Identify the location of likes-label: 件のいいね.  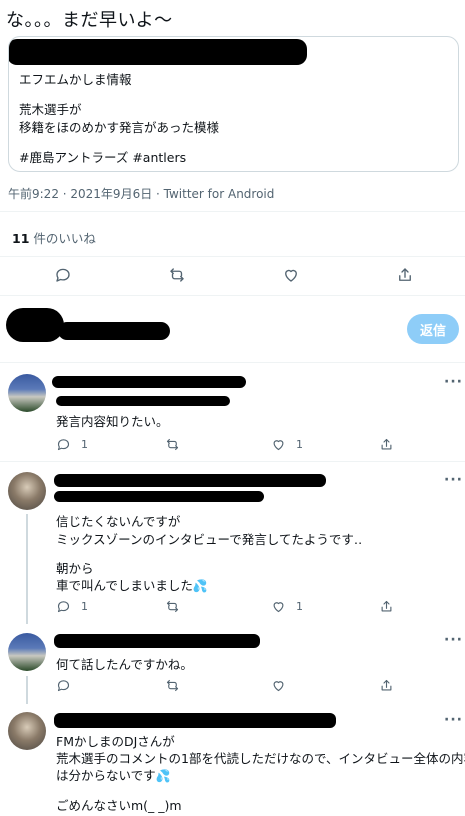
(62, 238).